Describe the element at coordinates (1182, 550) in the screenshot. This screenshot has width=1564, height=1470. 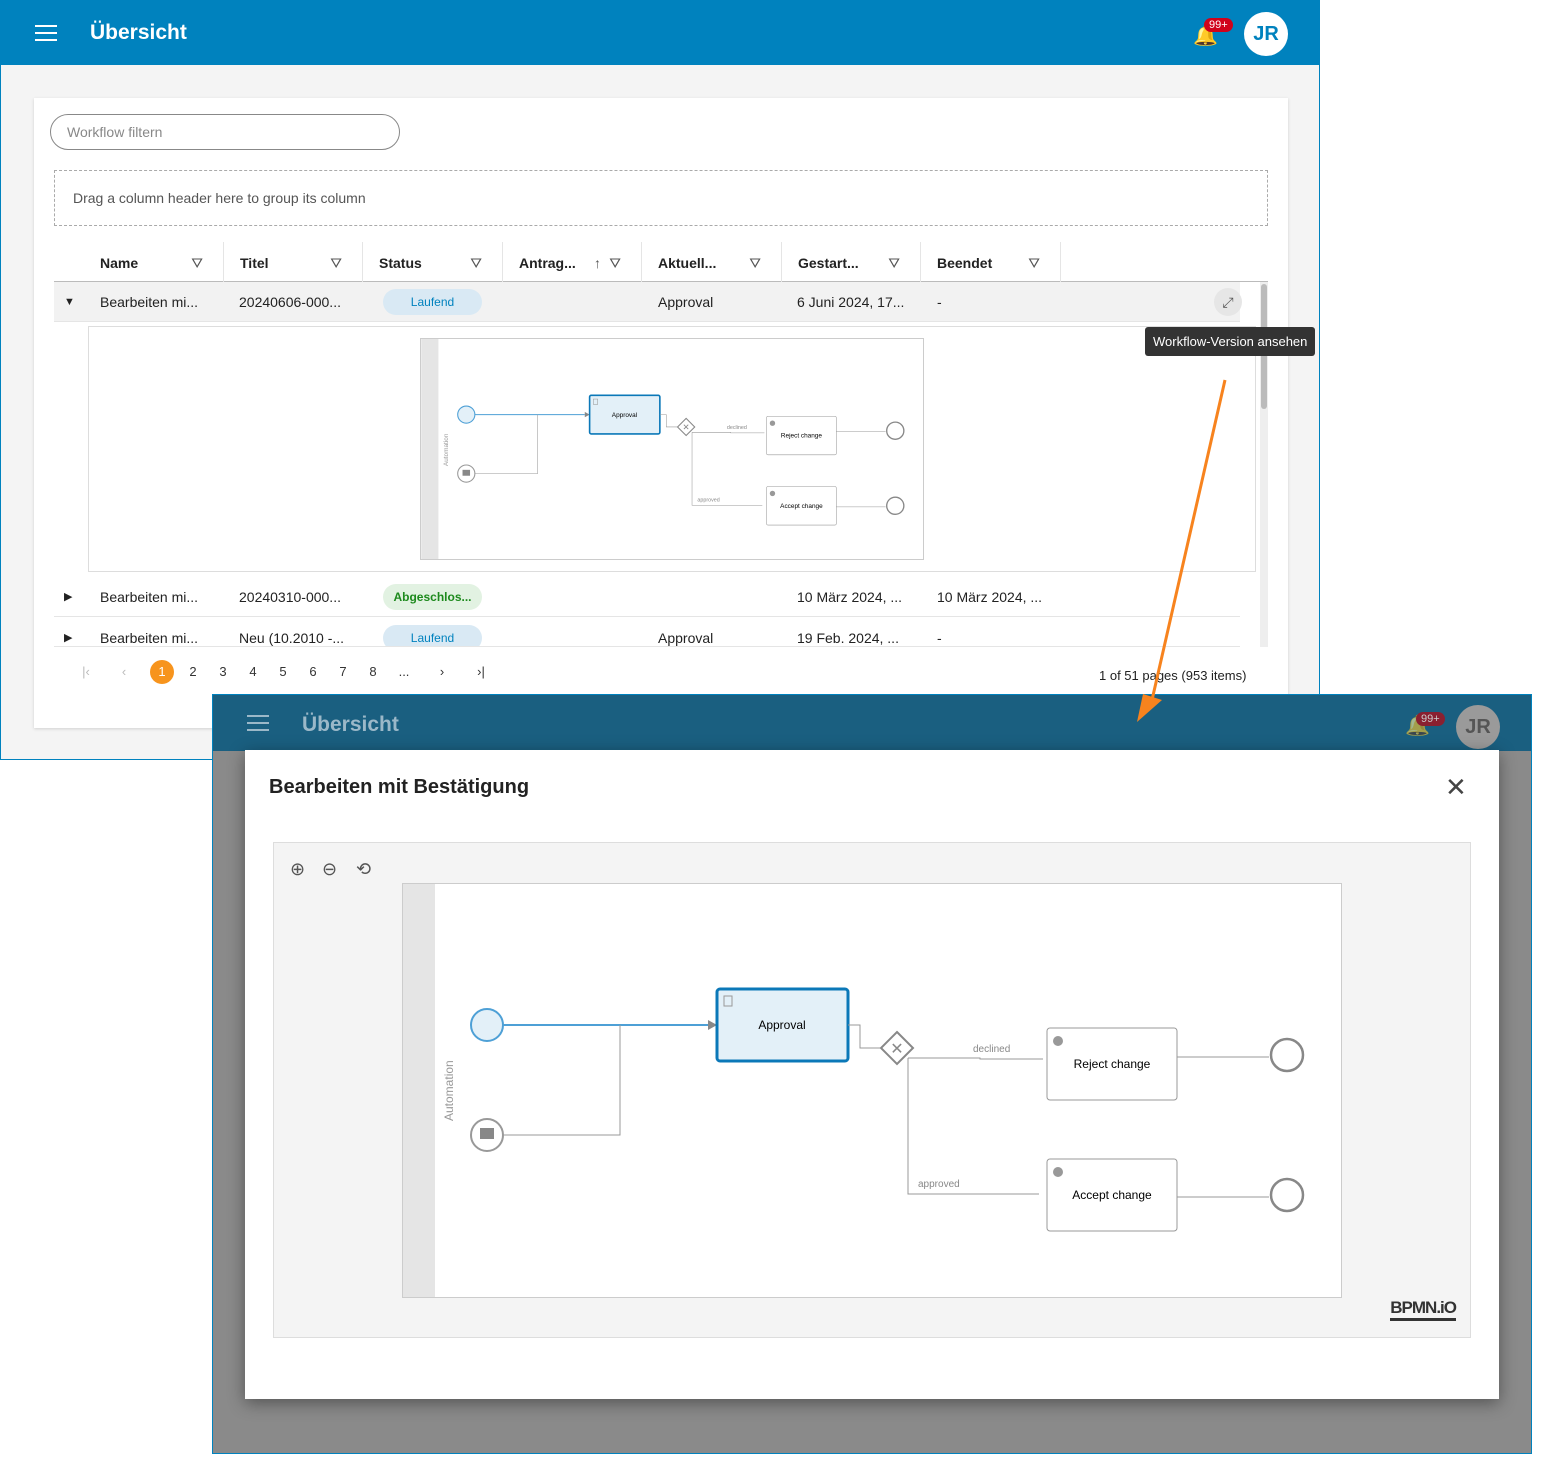
I see `annotation-arrow` at that location.